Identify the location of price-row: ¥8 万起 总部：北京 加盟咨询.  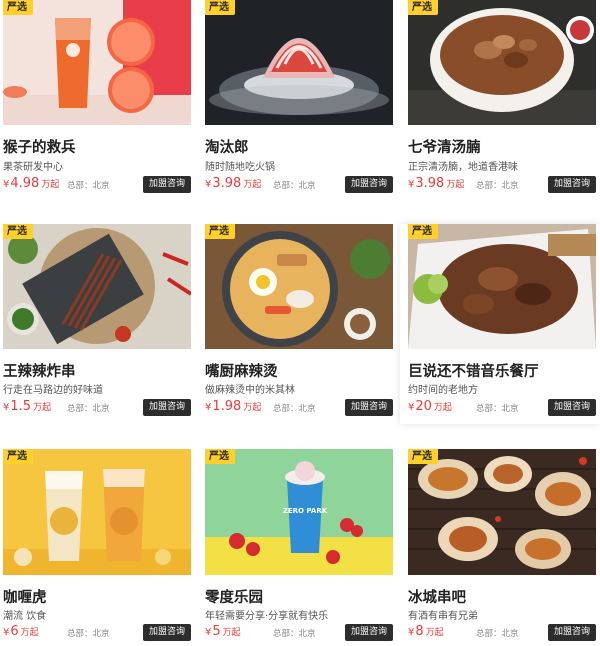
(502, 633).